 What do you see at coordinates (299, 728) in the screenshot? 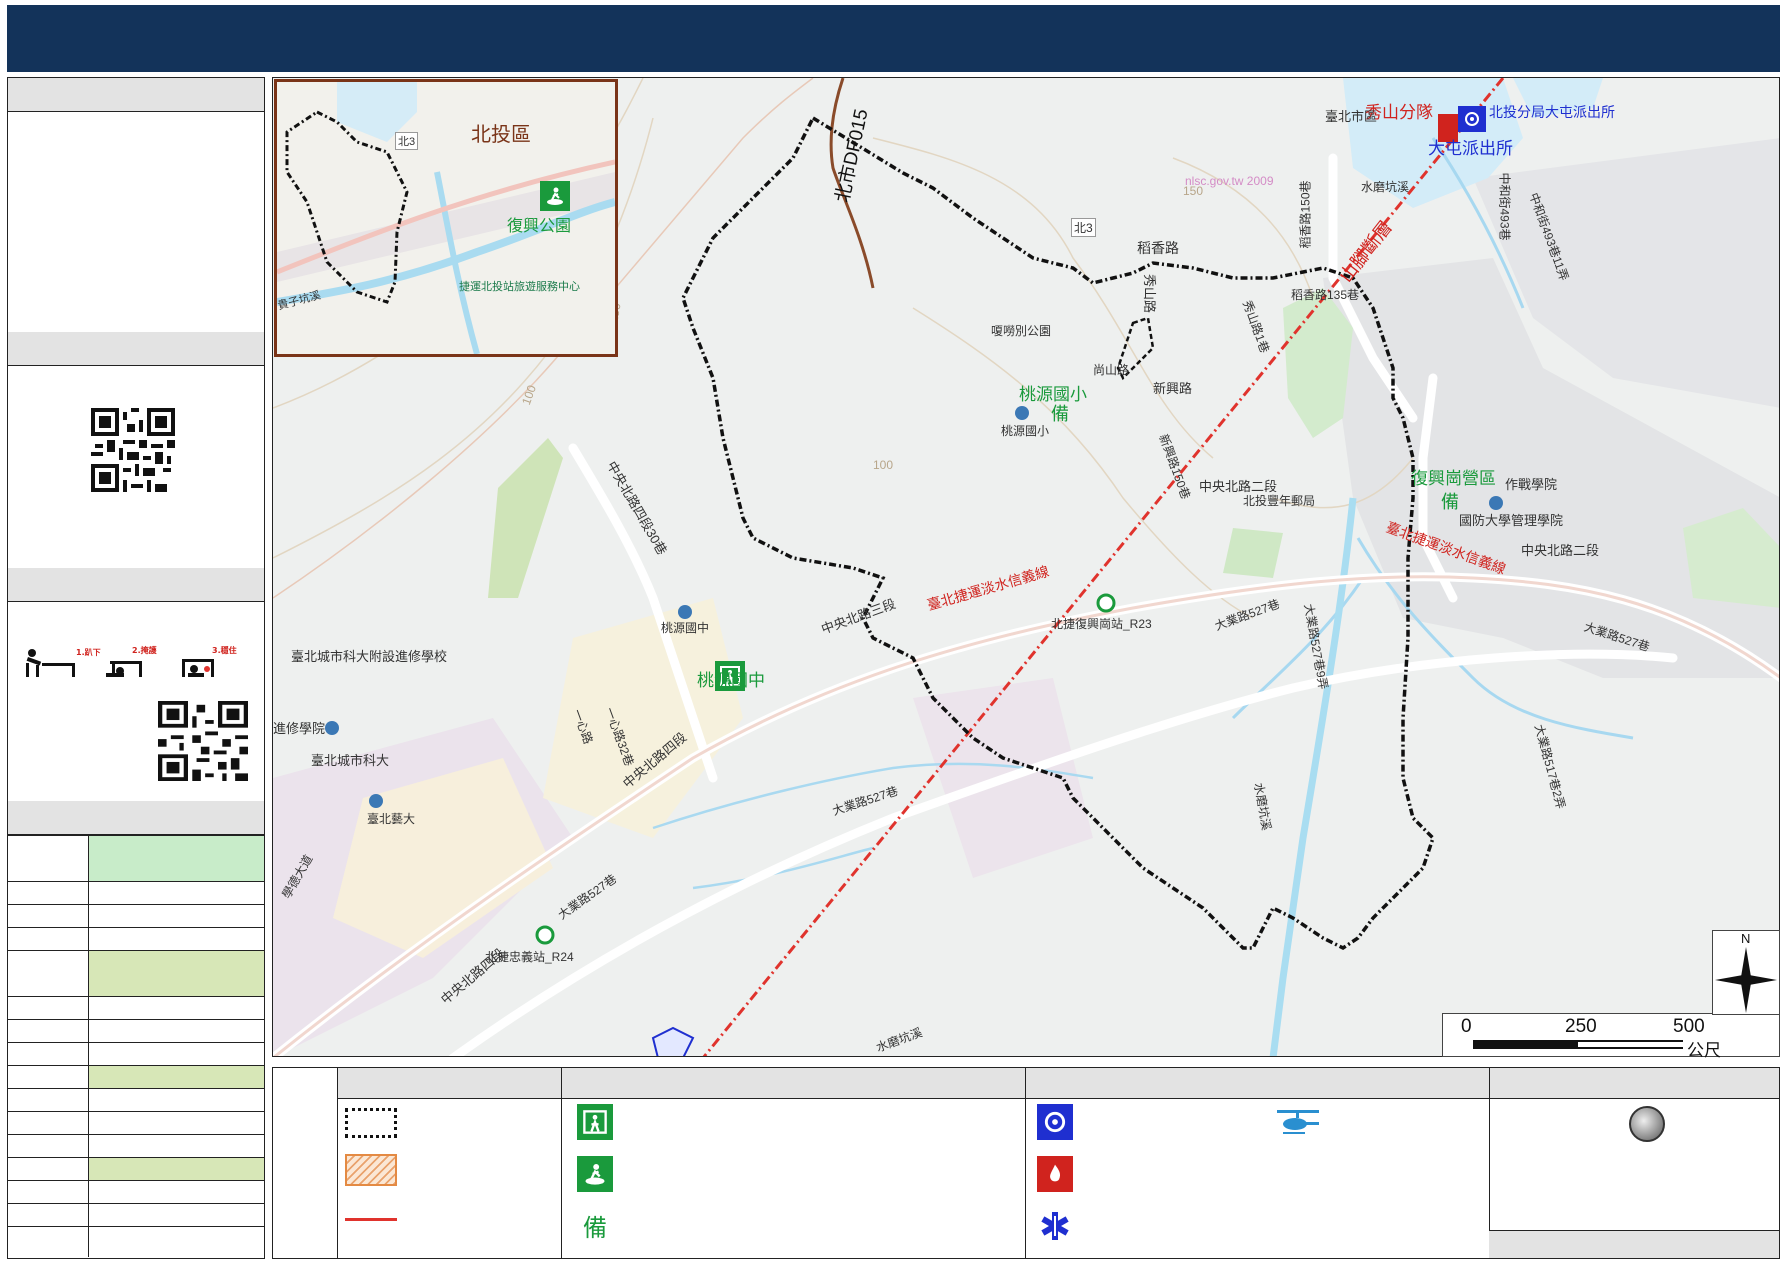
I see `label-continuing: 進修學院` at bounding box center [299, 728].